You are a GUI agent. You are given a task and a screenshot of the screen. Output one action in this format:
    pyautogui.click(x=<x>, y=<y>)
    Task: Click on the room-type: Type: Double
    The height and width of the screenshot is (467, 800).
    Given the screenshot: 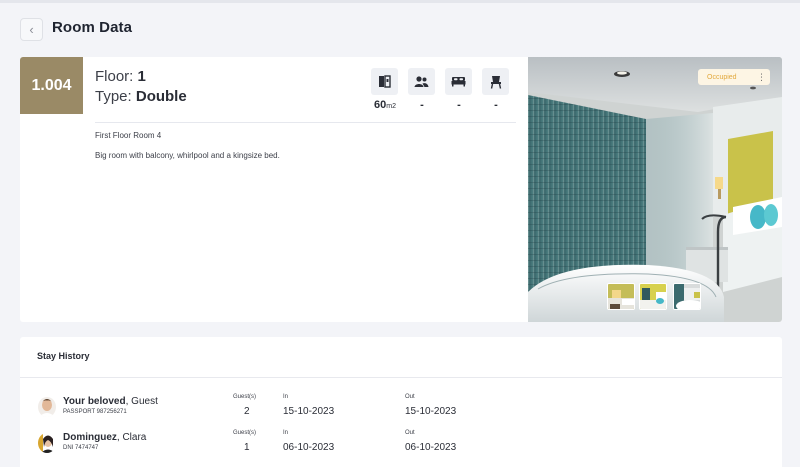 What is the action you would take?
    pyautogui.click(x=141, y=96)
    